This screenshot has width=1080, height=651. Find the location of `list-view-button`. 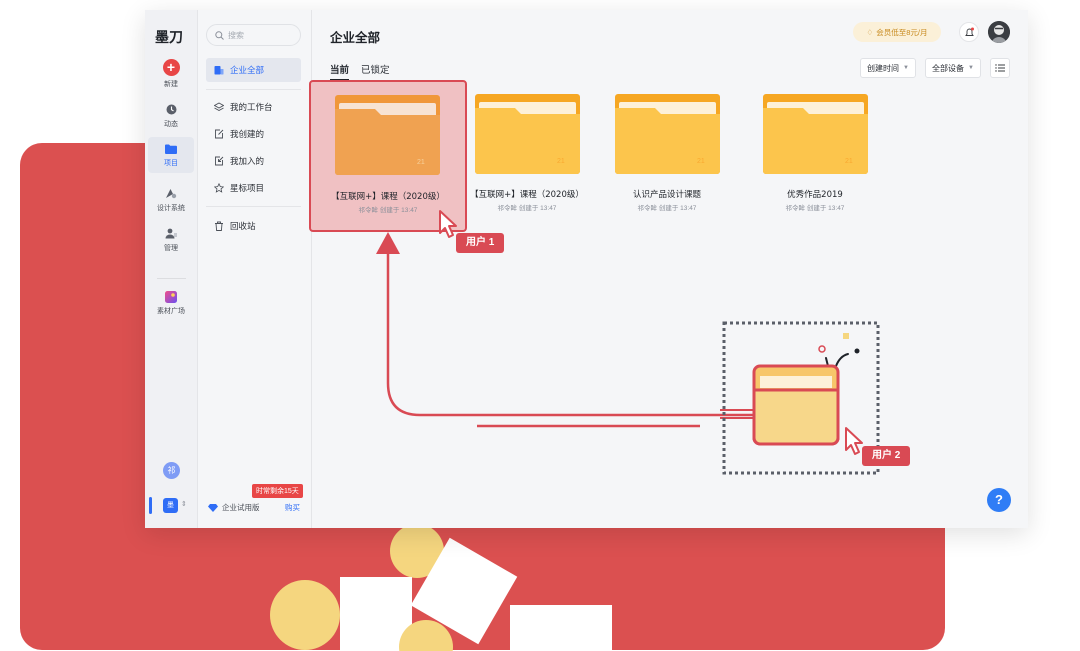

list-view-button is located at coordinates (1000, 68).